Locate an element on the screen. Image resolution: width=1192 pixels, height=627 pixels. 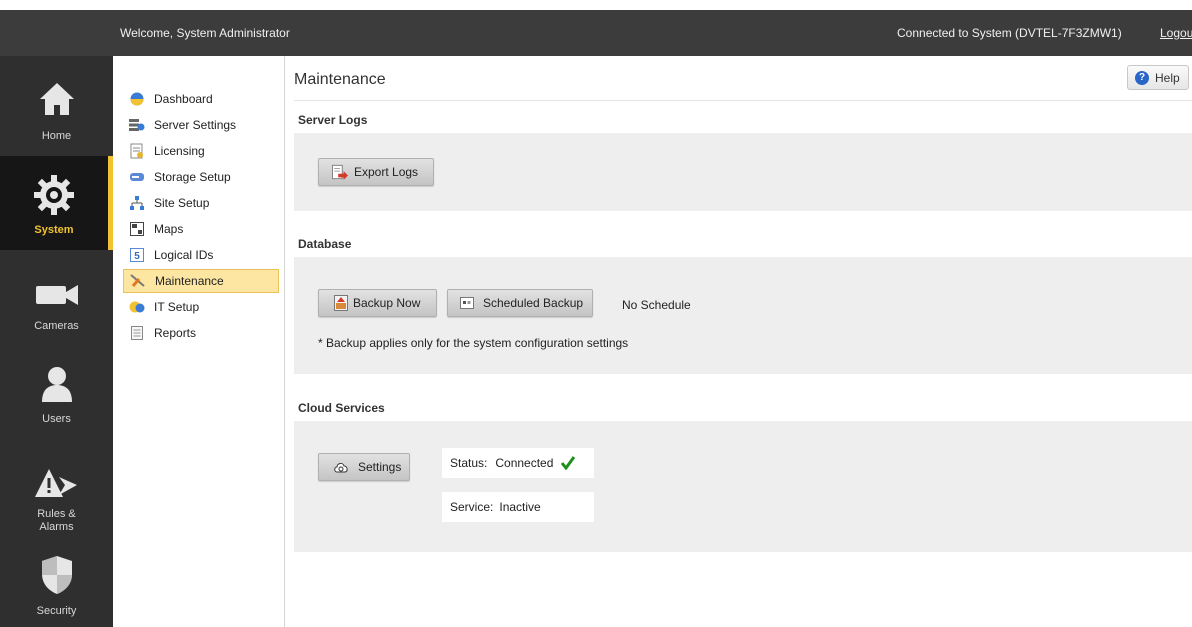
sidebar-item-reports: Reports is located at coordinates (201, 333).